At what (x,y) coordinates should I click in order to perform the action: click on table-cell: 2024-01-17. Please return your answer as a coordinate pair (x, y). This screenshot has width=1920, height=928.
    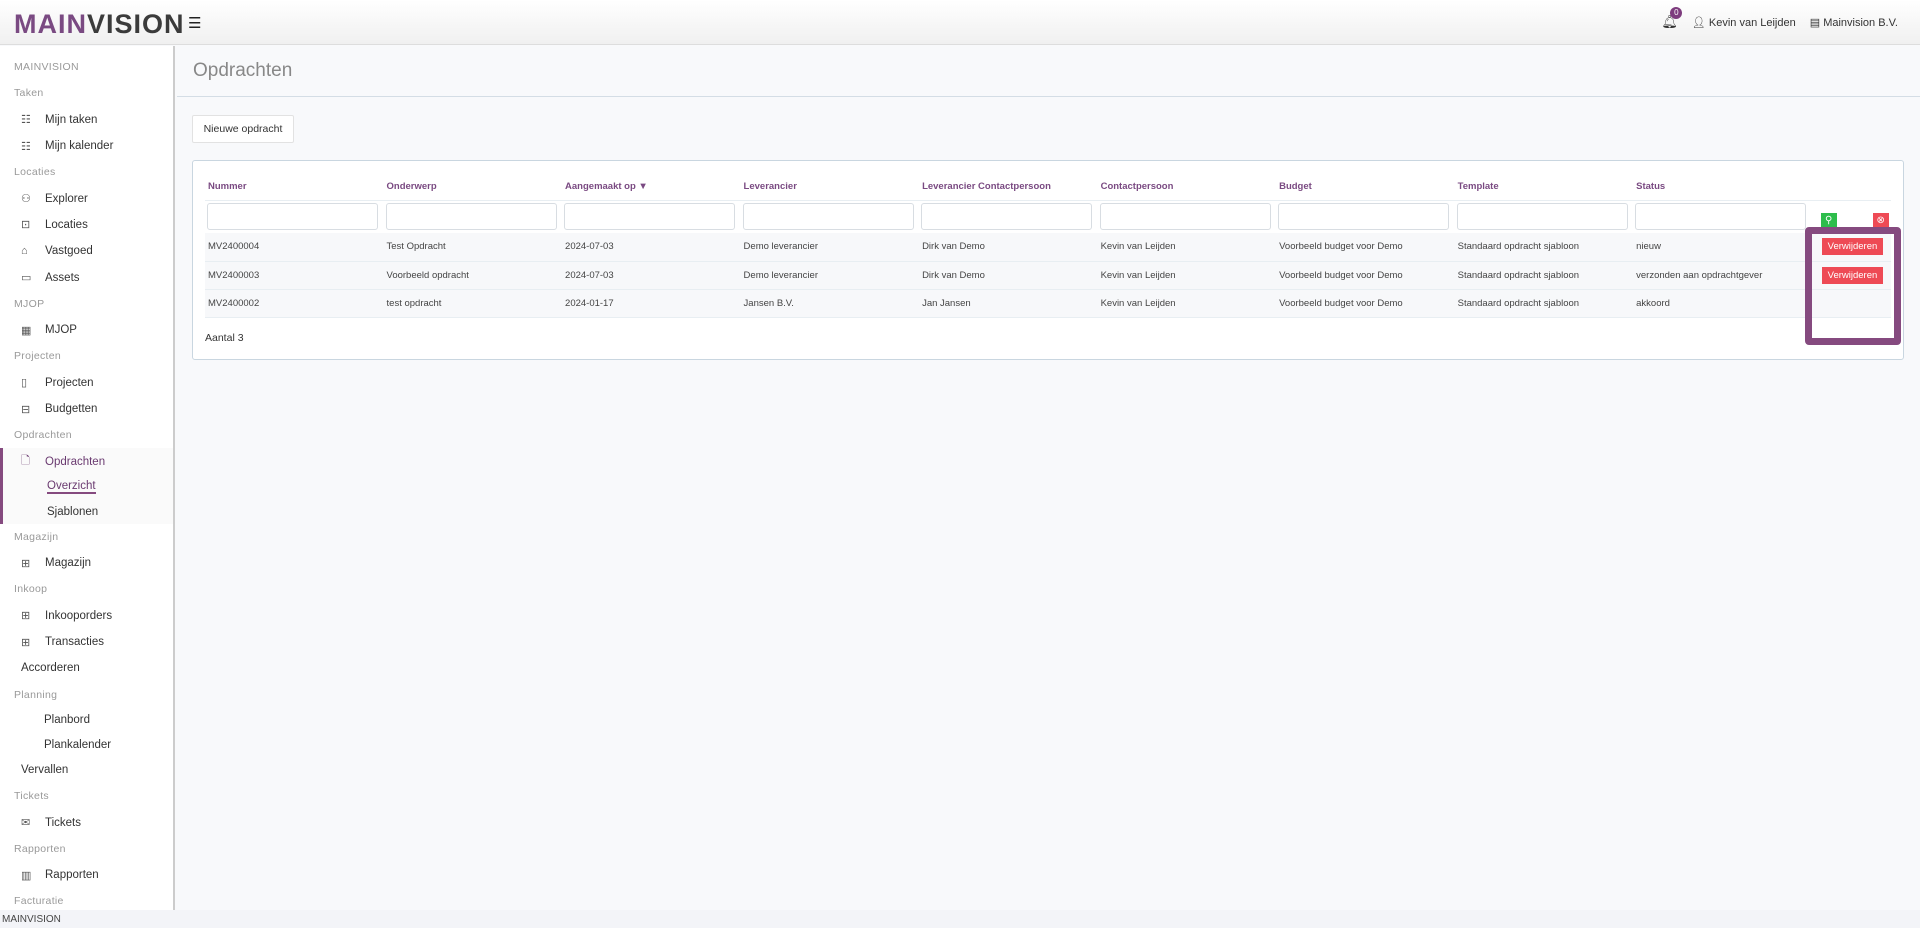
    Looking at the image, I should click on (651, 303).